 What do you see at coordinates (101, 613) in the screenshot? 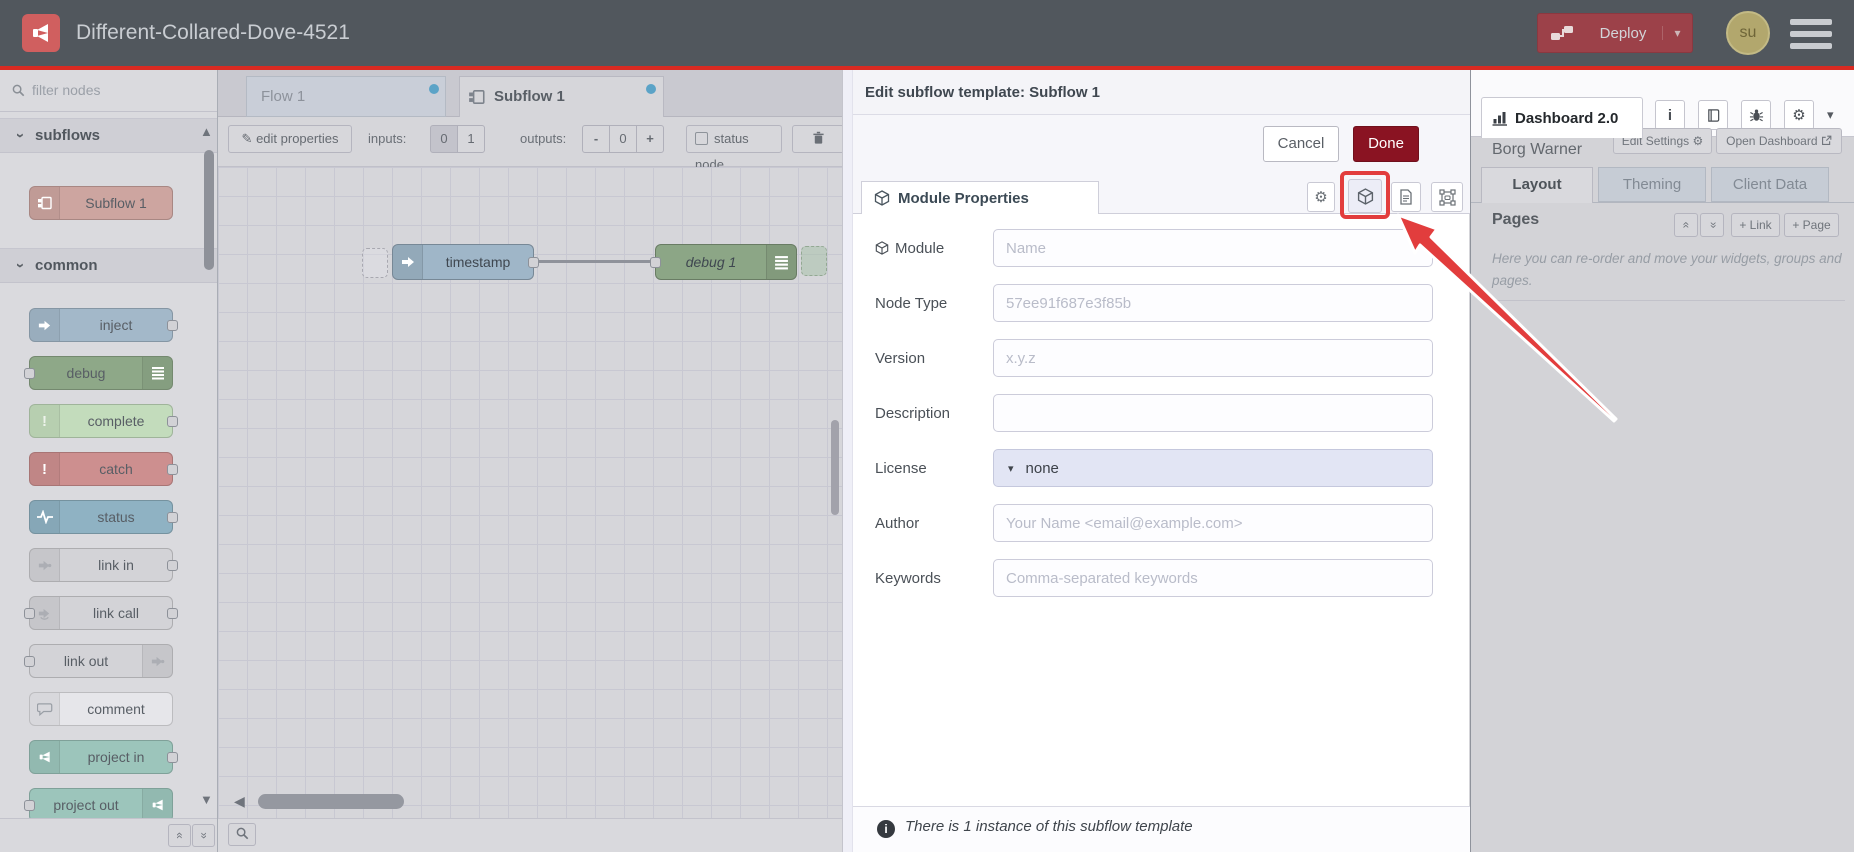
I see `palette-node-link-call: link call` at bounding box center [101, 613].